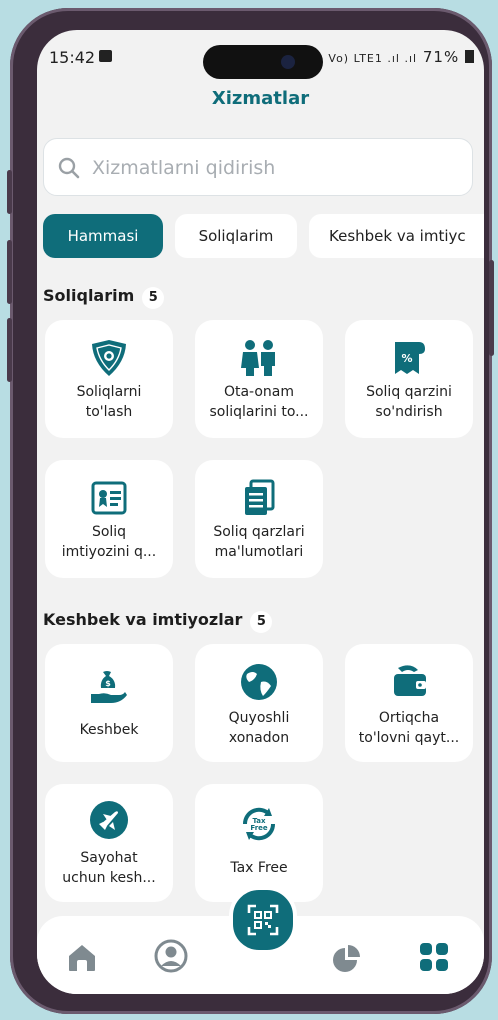 Image resolution: width=498 pixels, height=1020 pixels. What do you see at coordinates (9, 350) in the screenshot?
I see `volume-down-button` at bounding box center [9, 350].